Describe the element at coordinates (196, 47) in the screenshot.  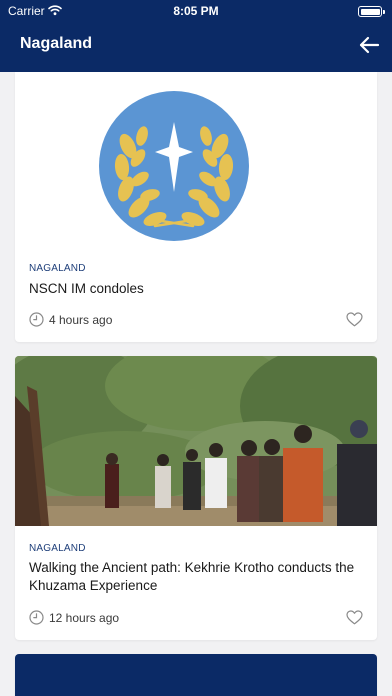
I see `navigation-bar: Nagaland` at that location.